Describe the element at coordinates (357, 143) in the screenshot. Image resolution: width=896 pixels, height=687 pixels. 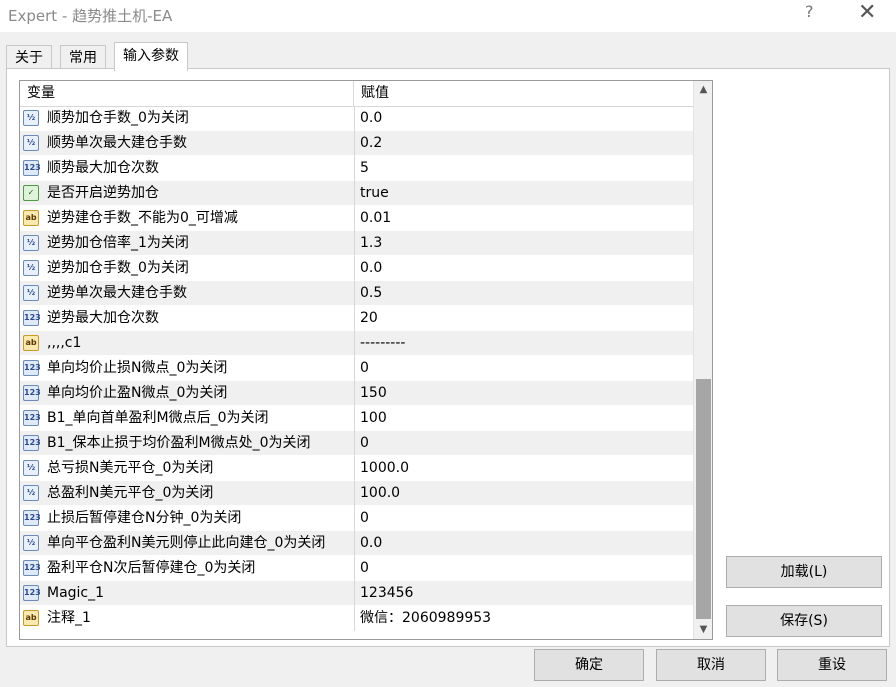
I see `table-row: ½ 顺势单次最大建仓手数 0.2` at that location.